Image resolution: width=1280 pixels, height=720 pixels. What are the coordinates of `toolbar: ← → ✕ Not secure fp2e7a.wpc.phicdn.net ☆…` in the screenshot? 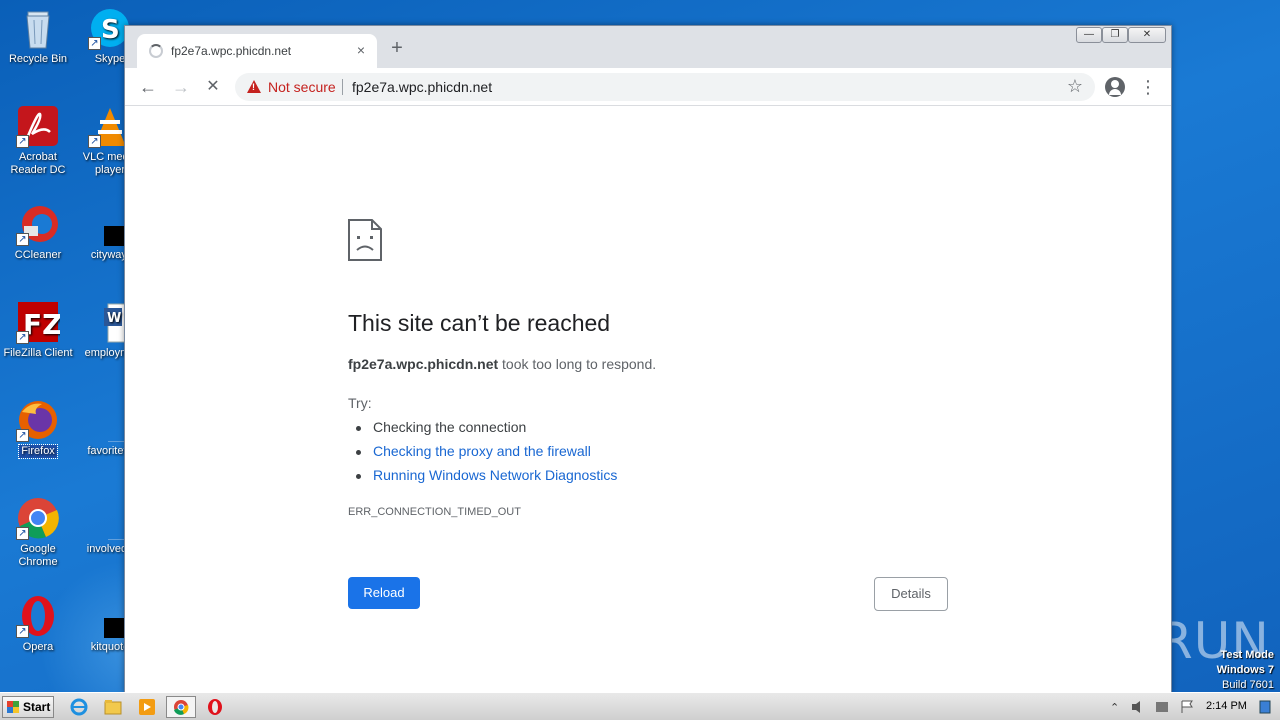 It's located at (648, 87).